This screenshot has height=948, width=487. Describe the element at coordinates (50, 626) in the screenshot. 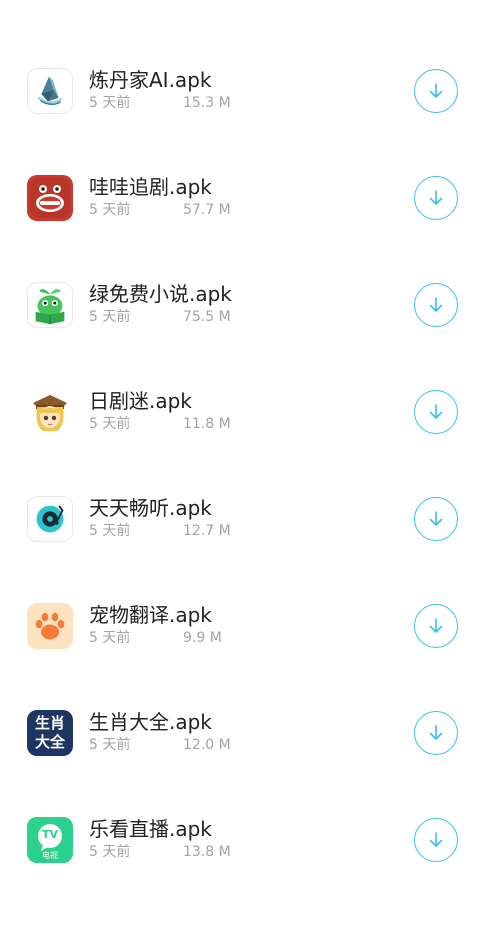

I see `paw-print-icon` at that location.